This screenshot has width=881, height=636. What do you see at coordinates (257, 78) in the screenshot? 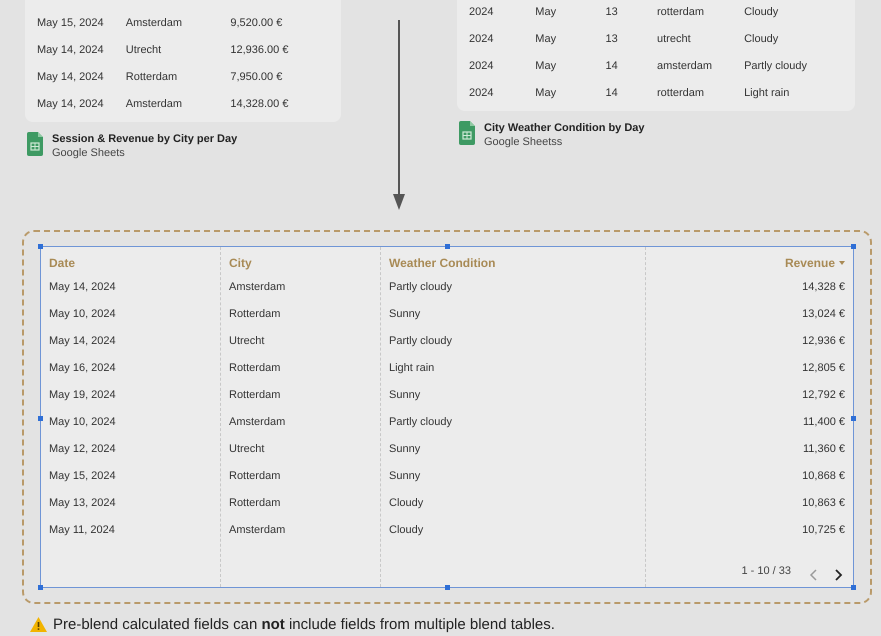
I see `table-cell-text: 7,950.00 €` at bounding box center [257, 78].